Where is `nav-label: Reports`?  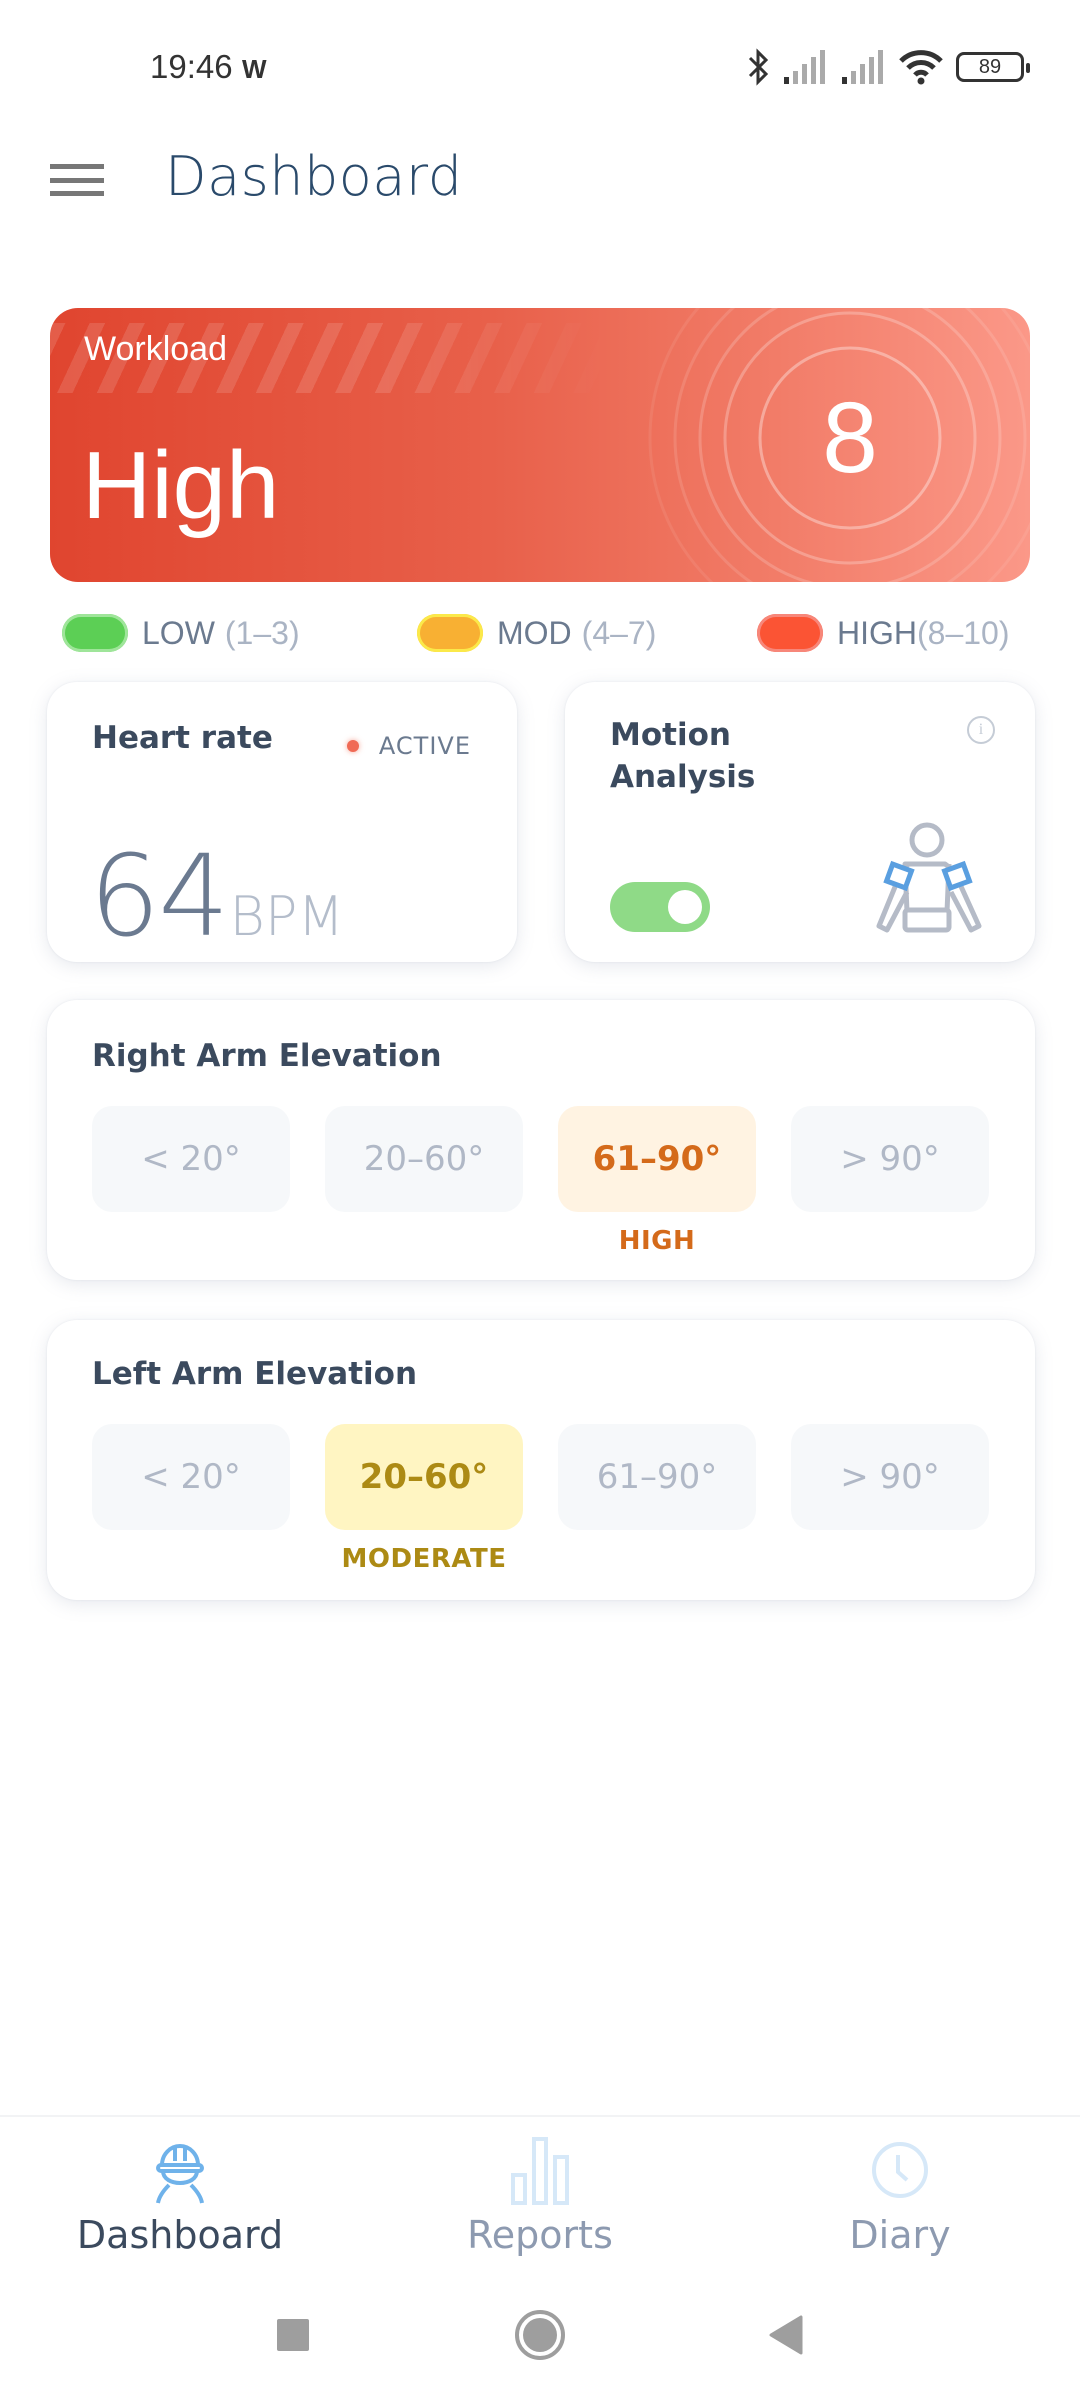 nav-label: Reports is located at coordinates (540, 2235).